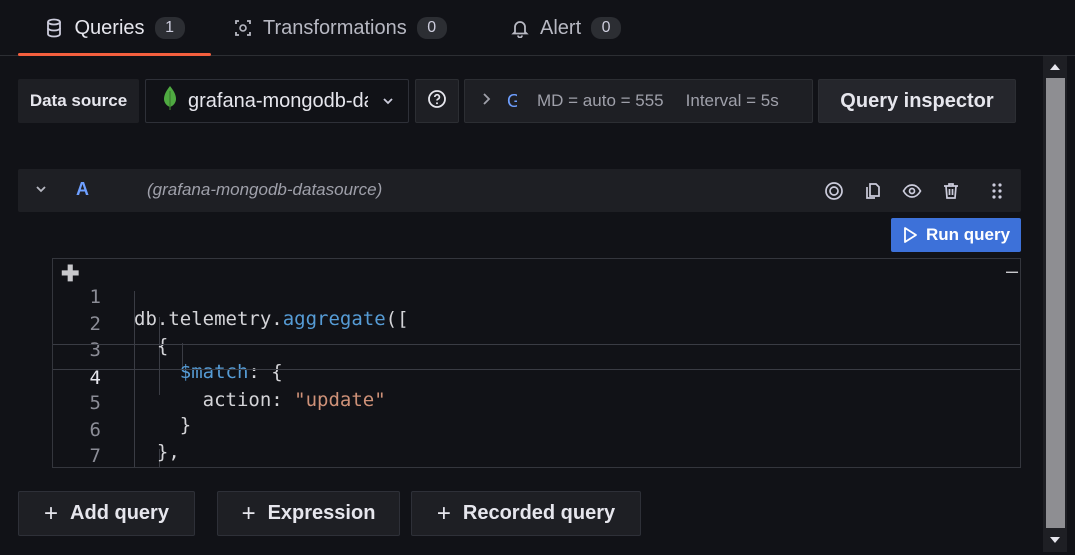  Describe the element at coordinates (834, 191) in the screenshot. I see `help-circle-icon` at that location.